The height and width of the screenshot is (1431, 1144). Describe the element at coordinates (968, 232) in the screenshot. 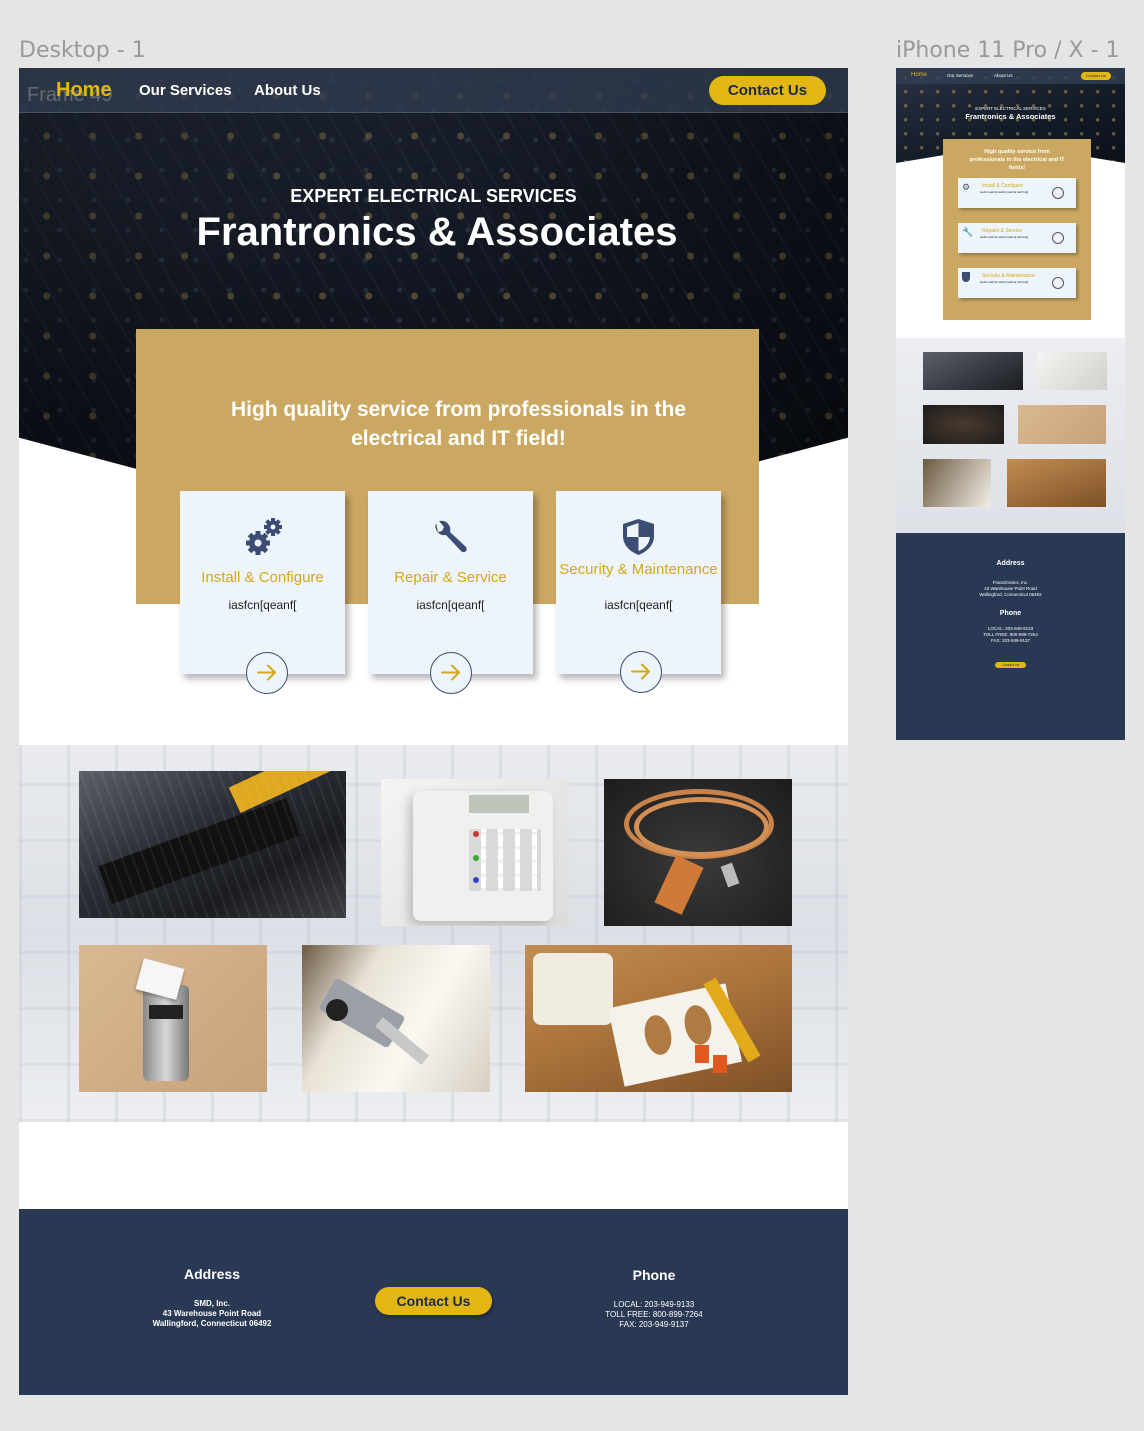

I see `wrench-icon: 🔧` at that location.